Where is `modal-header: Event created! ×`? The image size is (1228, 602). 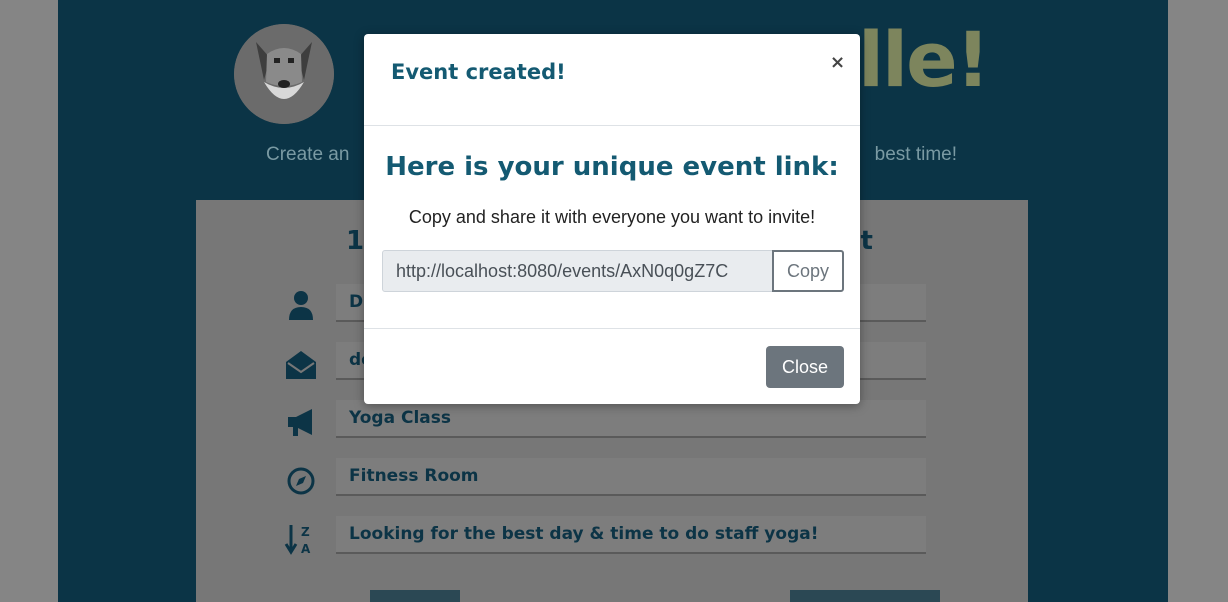 modal-header: Event created! × is located at coordinates (612, 80).